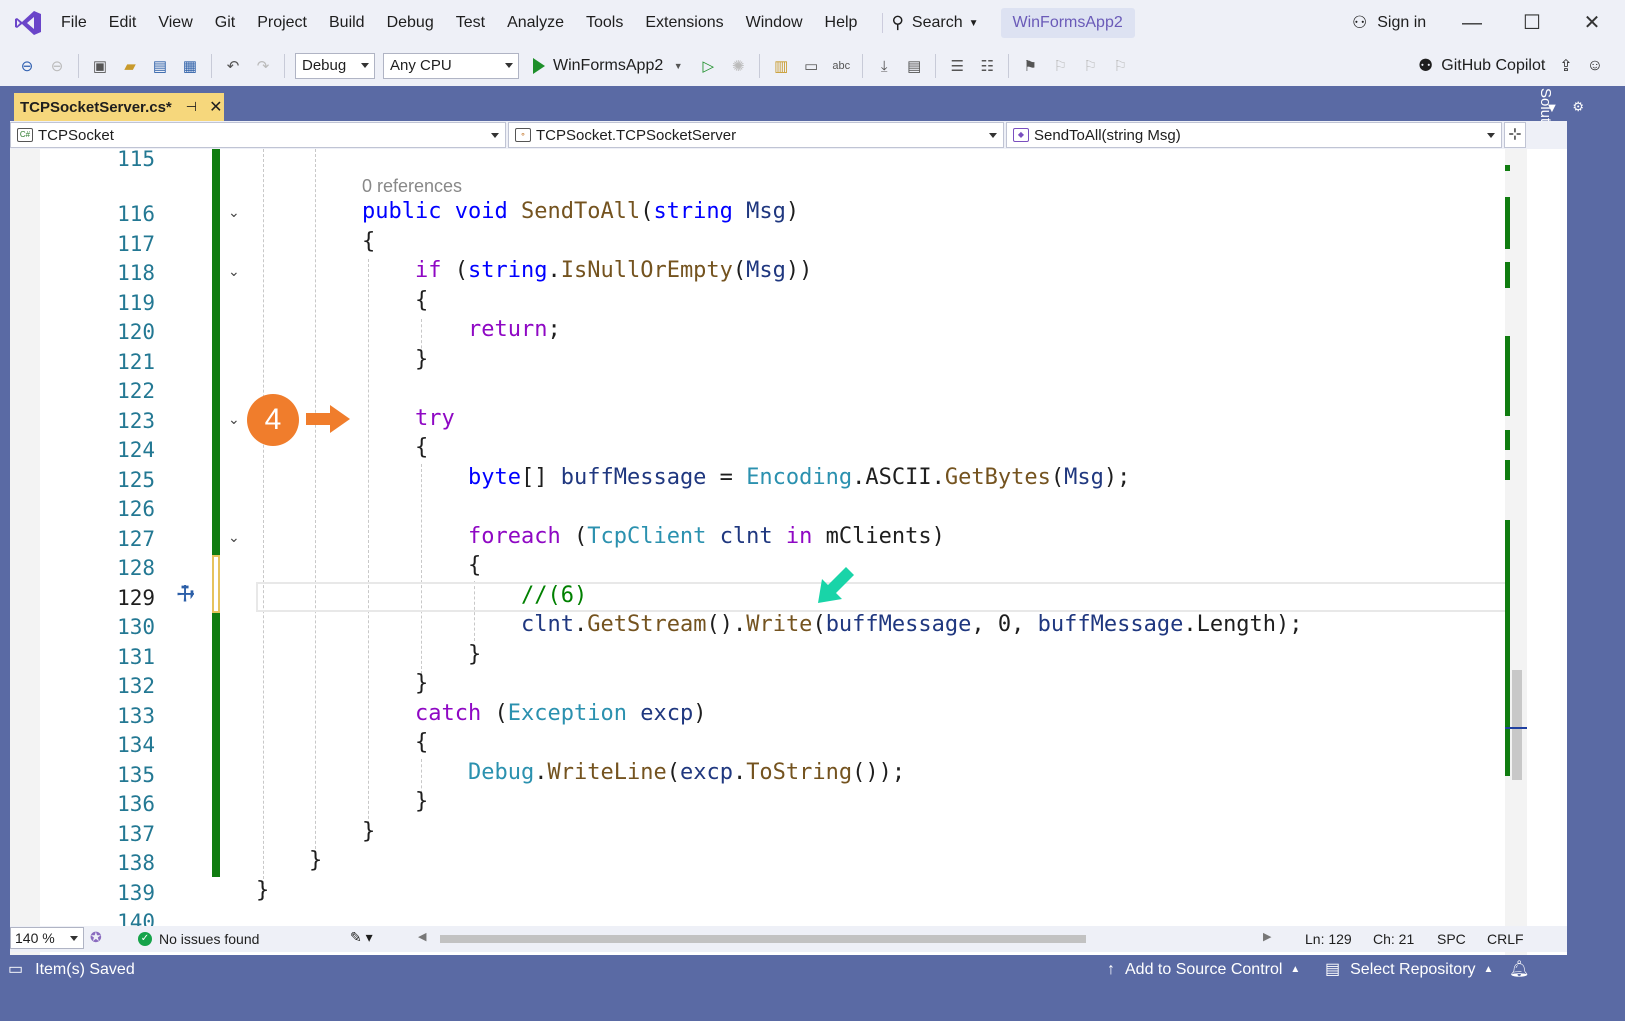 This screenshot has height=1021, width=1625. I want to click on intellicode-icon: ✪, so click(96, 937).